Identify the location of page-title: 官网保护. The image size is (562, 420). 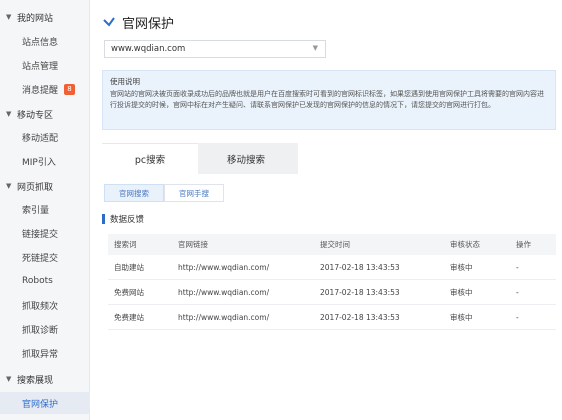
(138, 22).